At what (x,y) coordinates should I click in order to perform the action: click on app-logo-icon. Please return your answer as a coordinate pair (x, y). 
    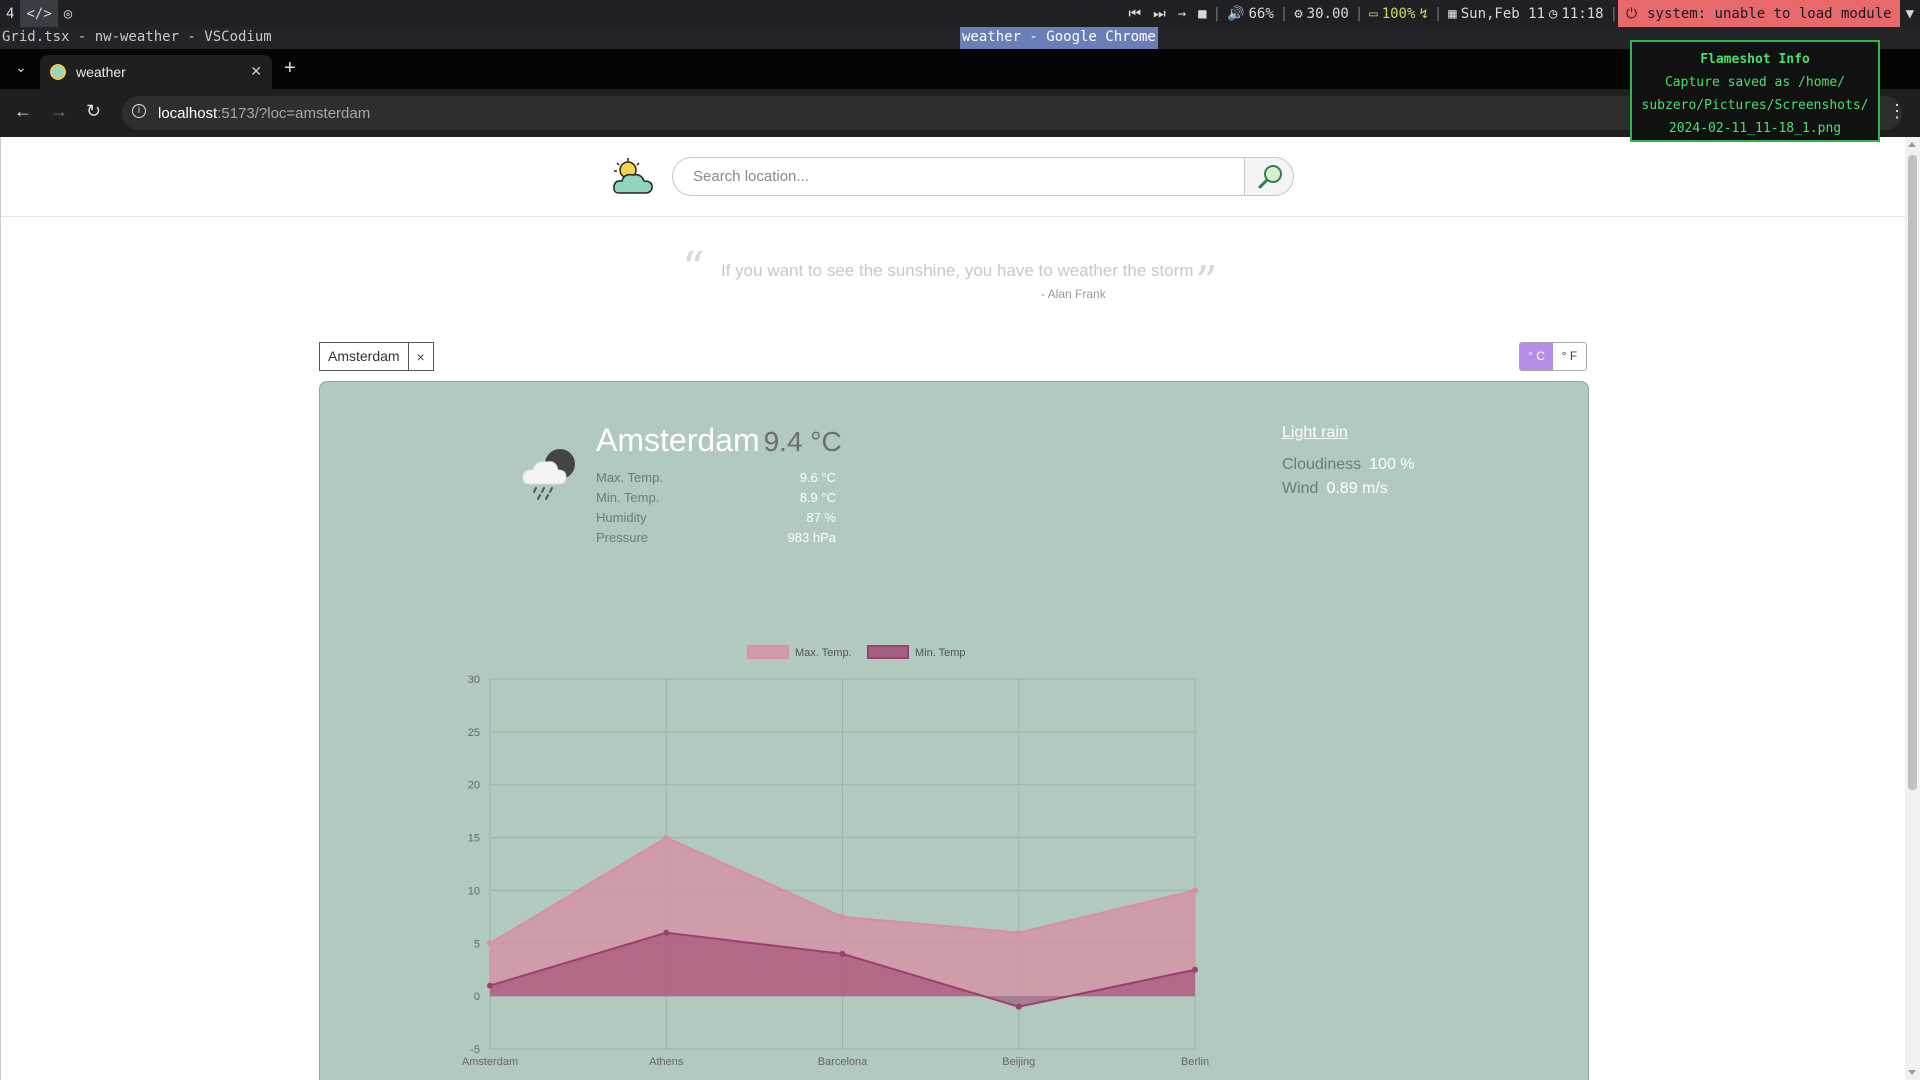
    Looking at the image, I should click on (633, 177).